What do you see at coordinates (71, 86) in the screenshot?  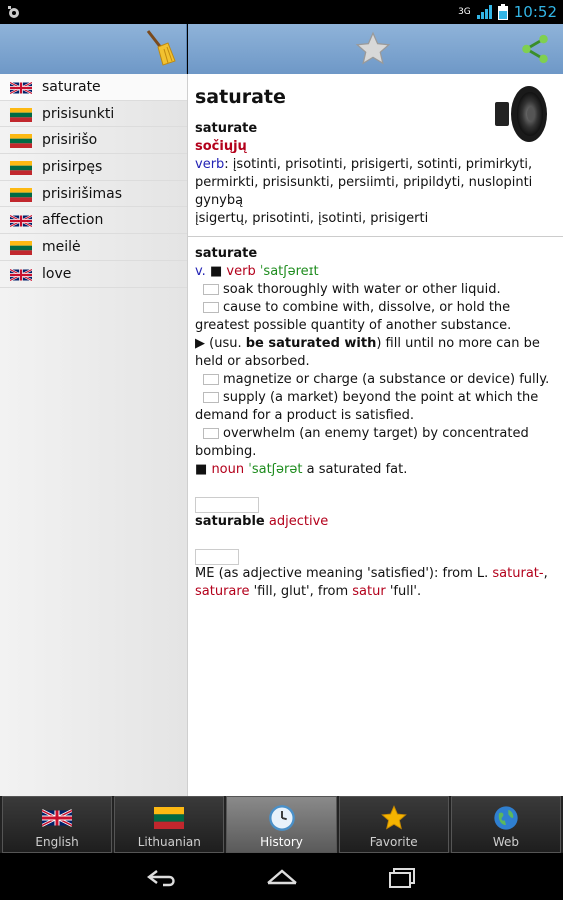 I see `history-item-label: saturate` at bounding box center [71, 86].